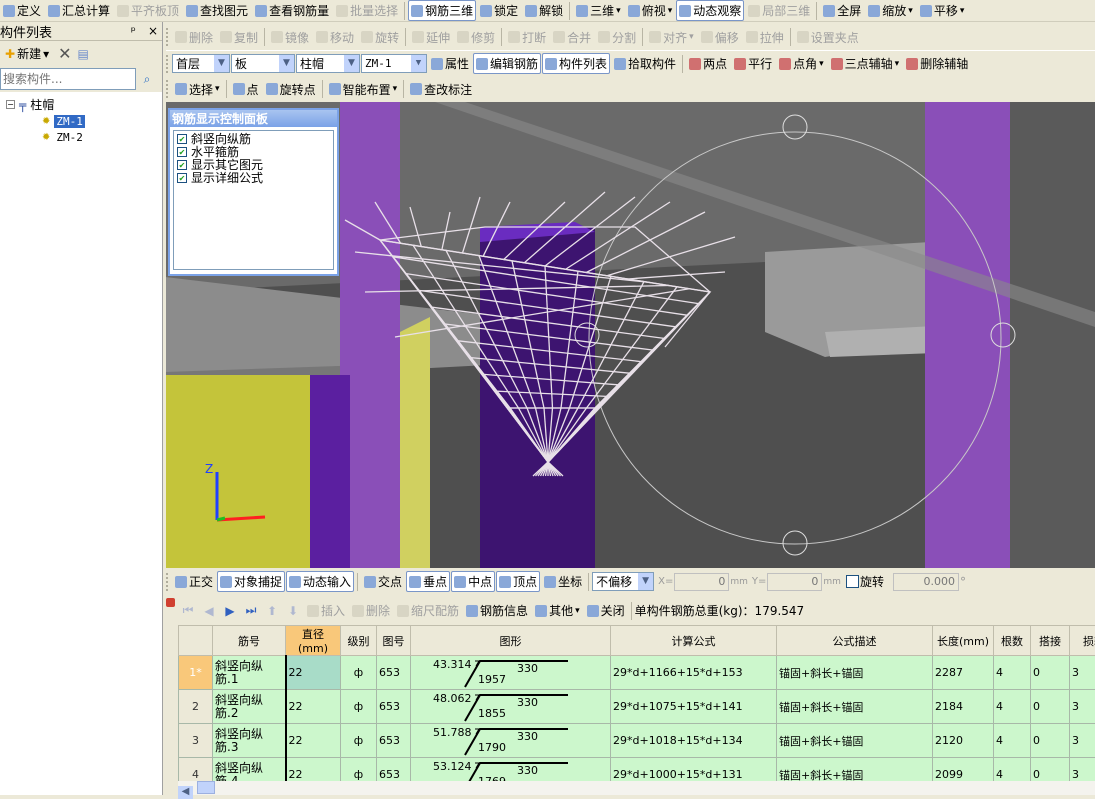 Image resolution: width=1095 pixels, height=799 pixels. What do you see at coordinates (645, 63) in the screenshot?
I see `sel-3-button: 拾取构件` at bounding box center [645, 63].